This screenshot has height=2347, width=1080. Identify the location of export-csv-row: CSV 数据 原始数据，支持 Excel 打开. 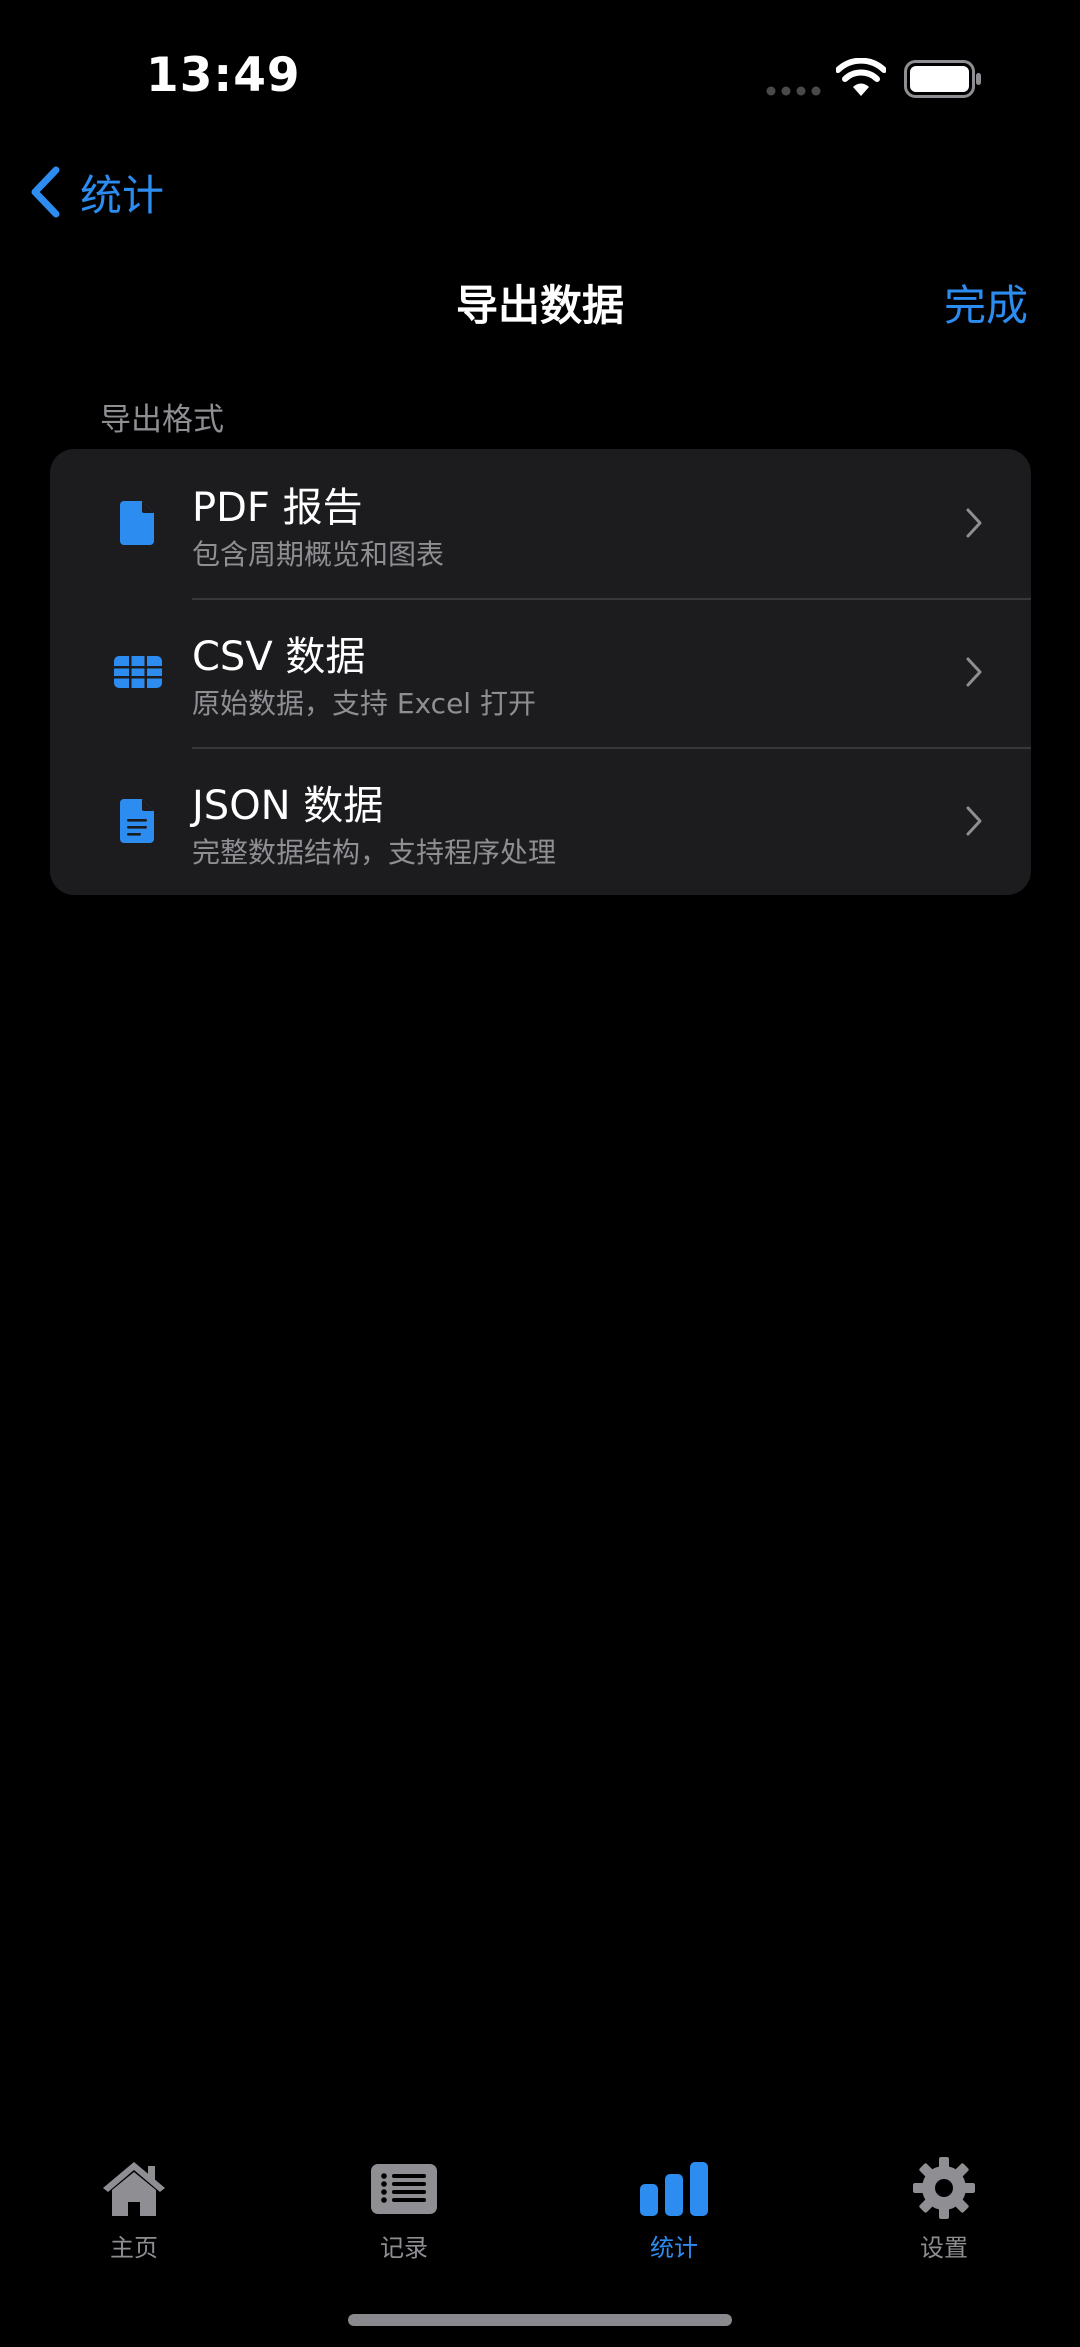
(540, 672).